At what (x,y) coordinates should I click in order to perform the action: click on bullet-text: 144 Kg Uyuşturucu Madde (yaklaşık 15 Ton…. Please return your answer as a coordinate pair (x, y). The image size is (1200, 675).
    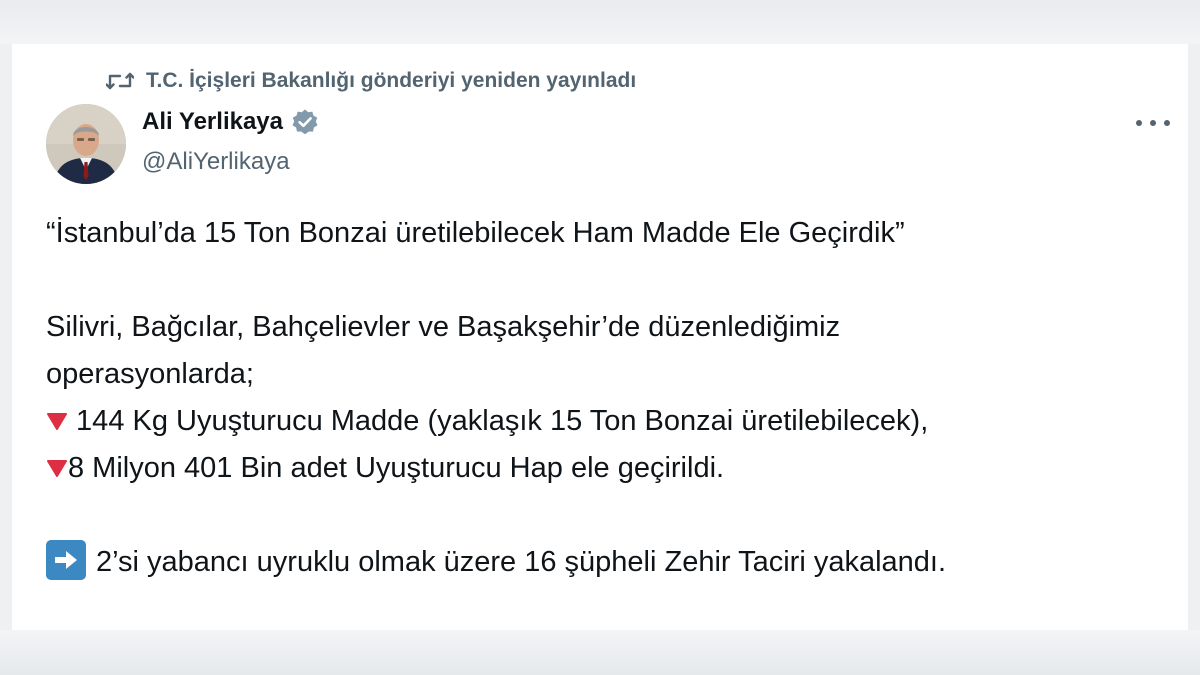
    Looking at the image, I should click on (498, 421).